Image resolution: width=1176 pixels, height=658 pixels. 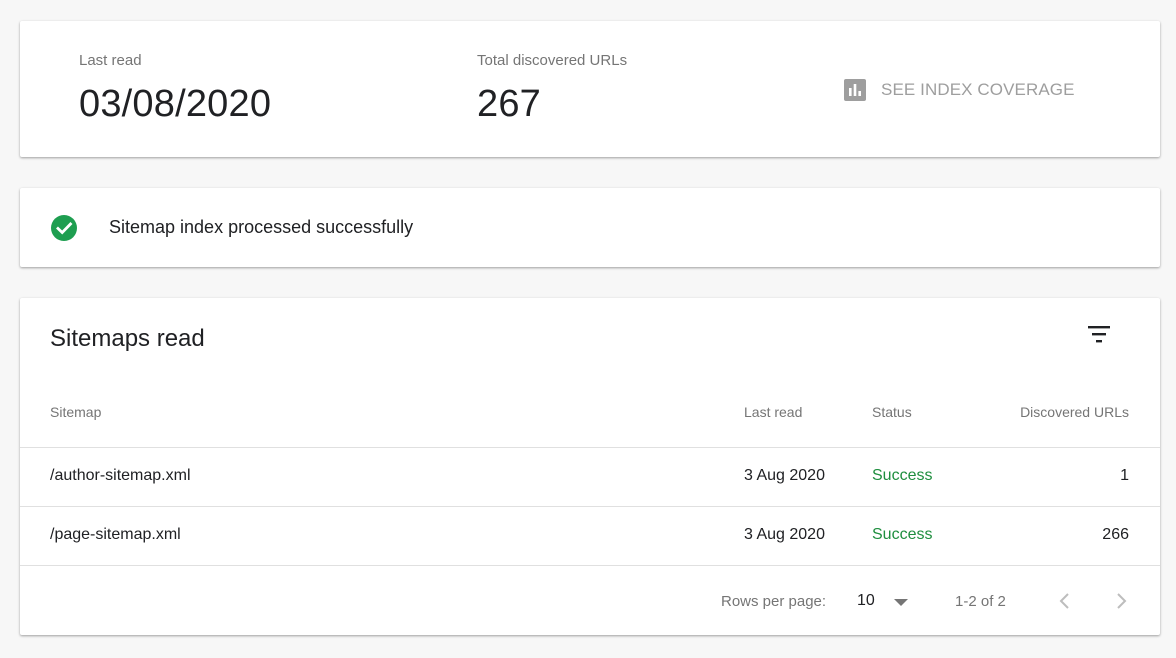 What do you see at coordinates (1121, 601) in the screenshot?
I see `chevron-right-icon` at bounding box center [1121, 601].